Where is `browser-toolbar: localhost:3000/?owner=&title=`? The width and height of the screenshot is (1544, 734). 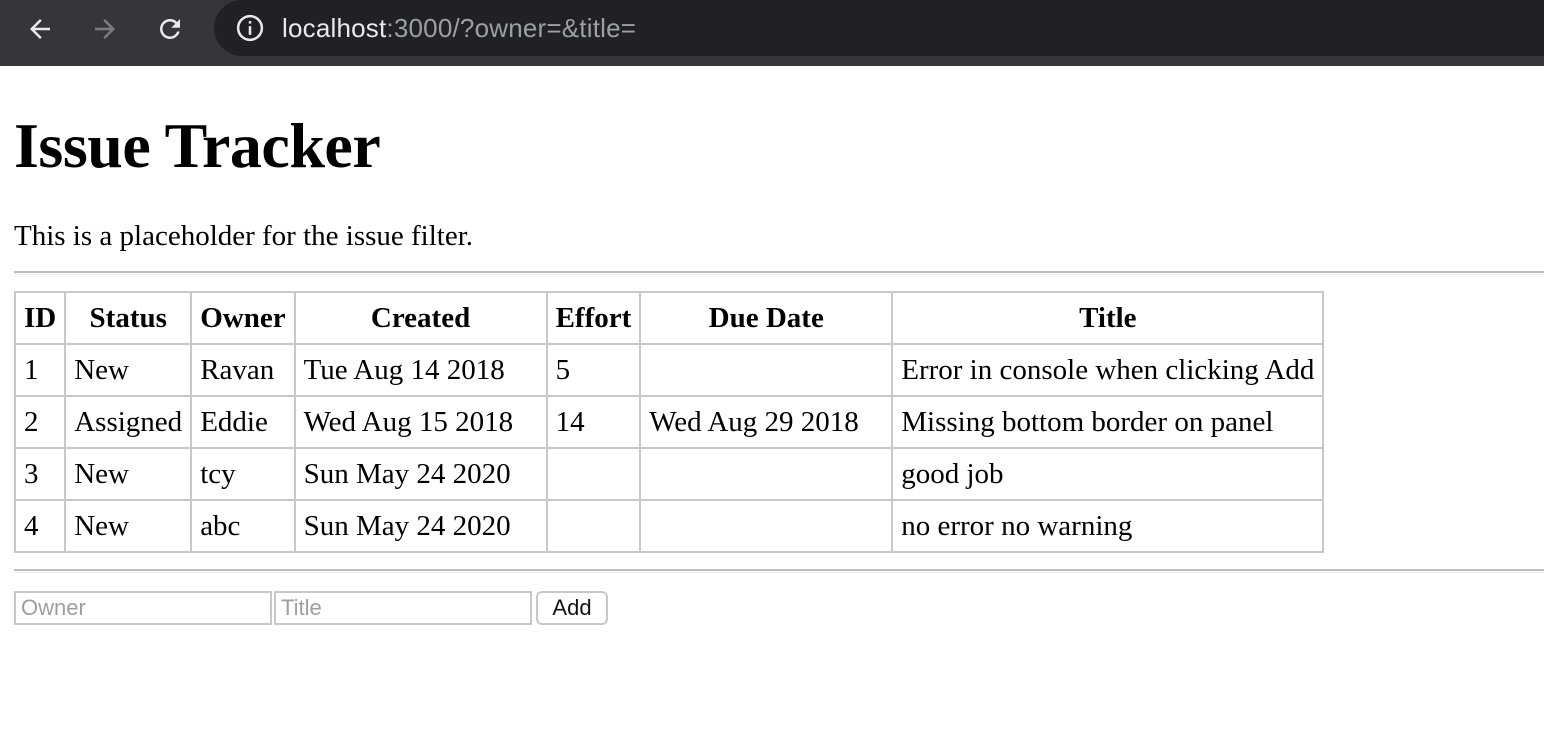
browser-toolbar: localhost:3000/?owner=&title= is located at coordinates (772, 33).